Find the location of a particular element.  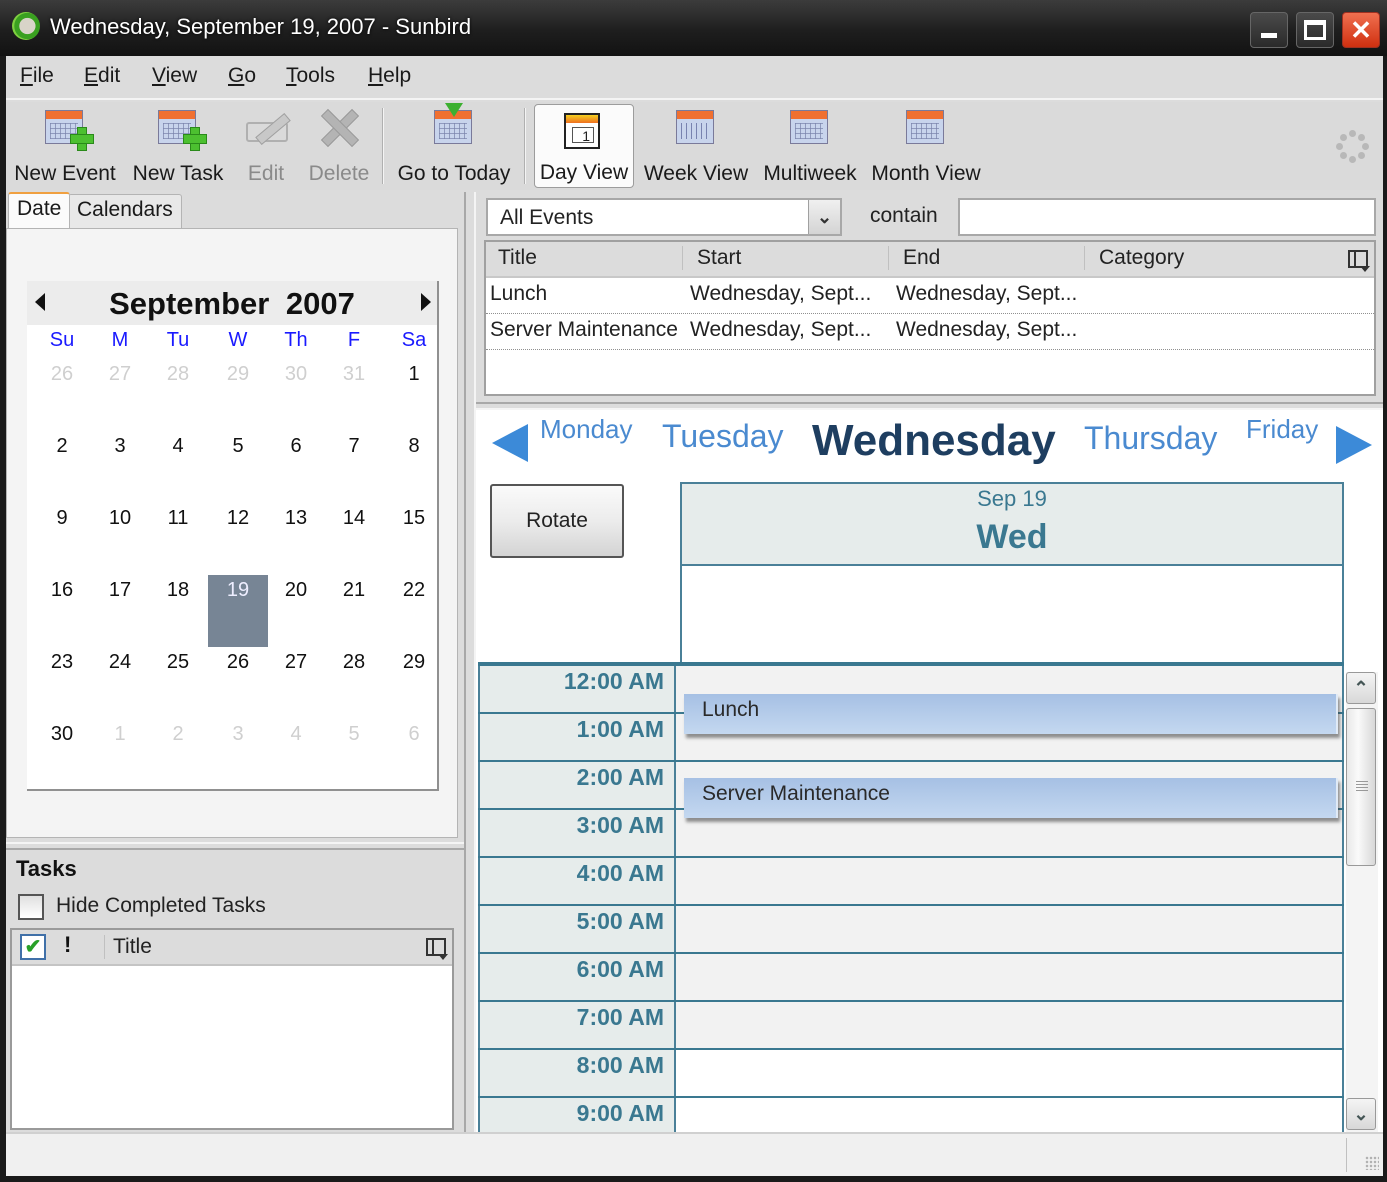

menu-go: Go is located at coordinates (242, 76).